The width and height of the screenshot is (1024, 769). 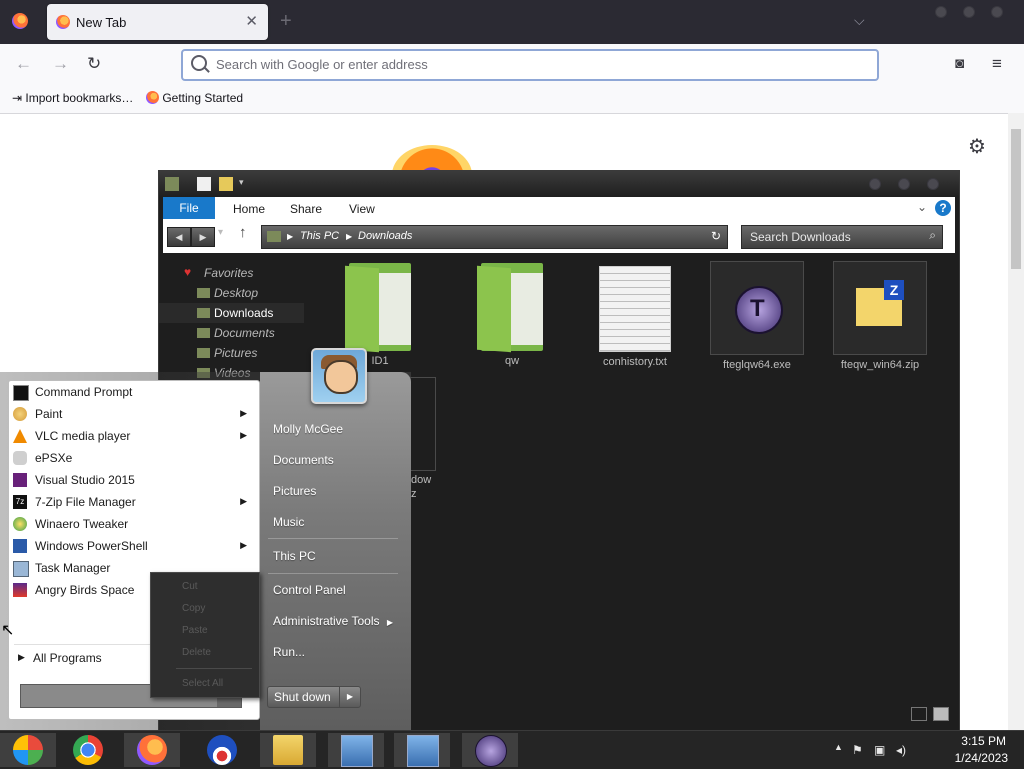 I want to click on large-icons-view-icon, so click(x=941, y=714).